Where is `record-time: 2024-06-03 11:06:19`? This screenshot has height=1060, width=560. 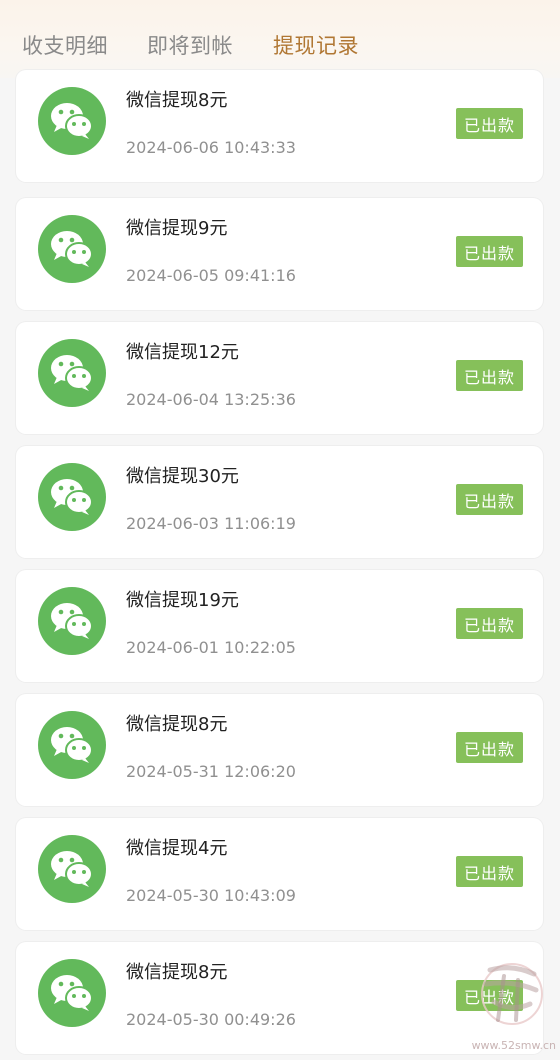 record-time: 2024-06-03 11:06:19 is located at coordinates (211, 523).